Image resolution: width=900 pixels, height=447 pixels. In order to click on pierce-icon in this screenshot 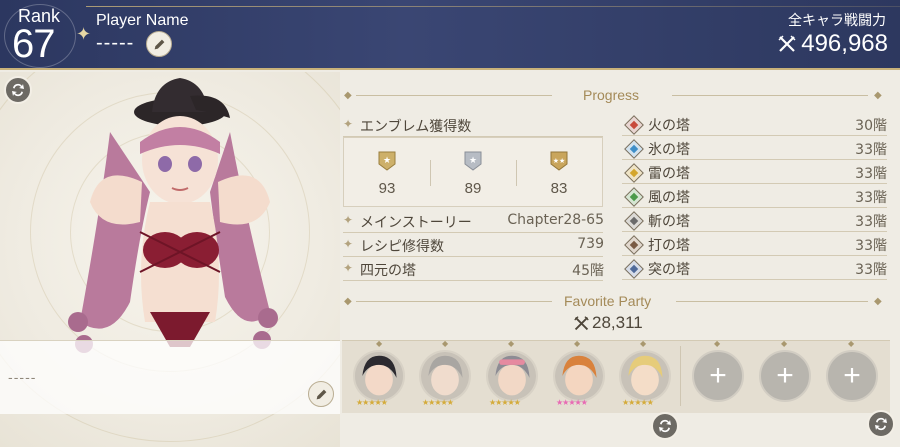, I will do `click(634, 269)`.